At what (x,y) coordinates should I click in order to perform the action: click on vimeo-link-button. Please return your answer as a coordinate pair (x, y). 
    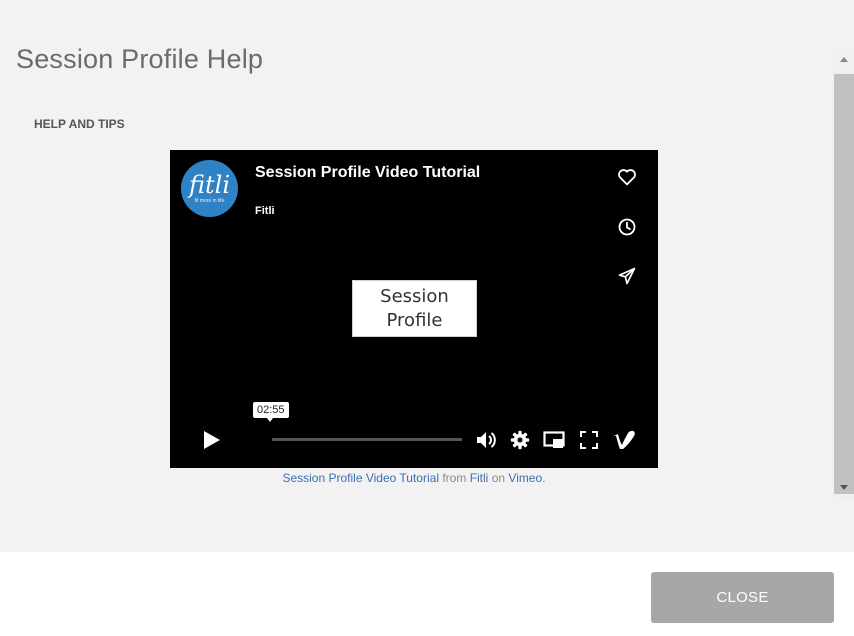
    Looking at the image, I should click on (625, 440).